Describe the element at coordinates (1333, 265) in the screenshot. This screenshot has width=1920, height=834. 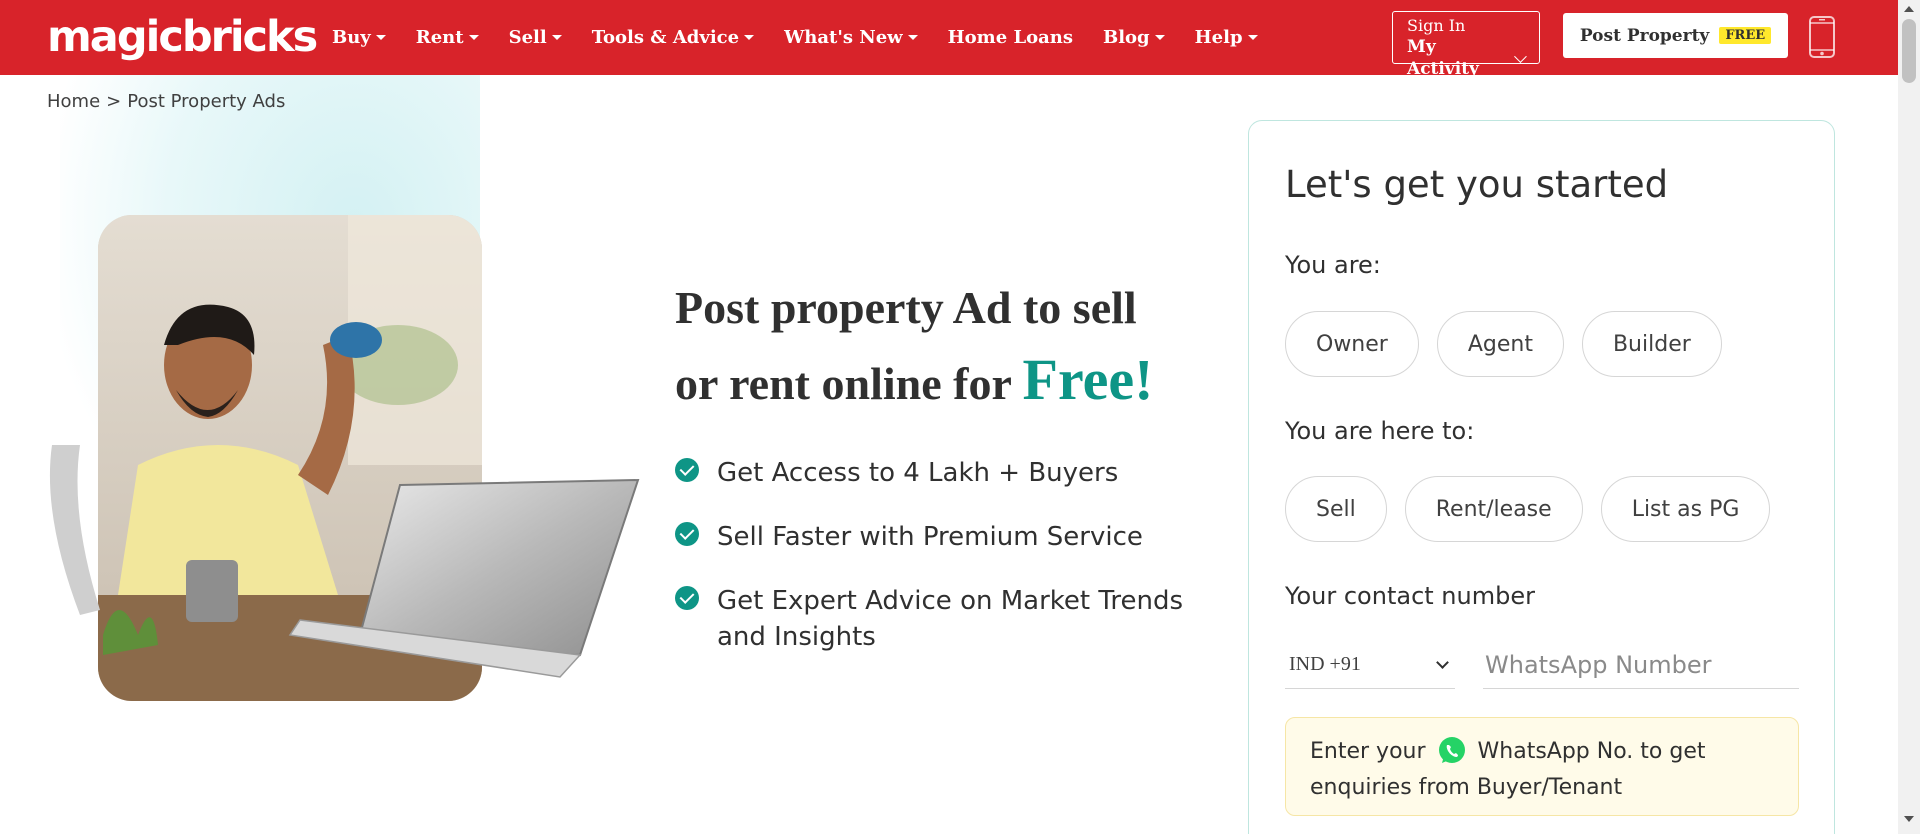
I see `you-are-label: You are:` at that location.